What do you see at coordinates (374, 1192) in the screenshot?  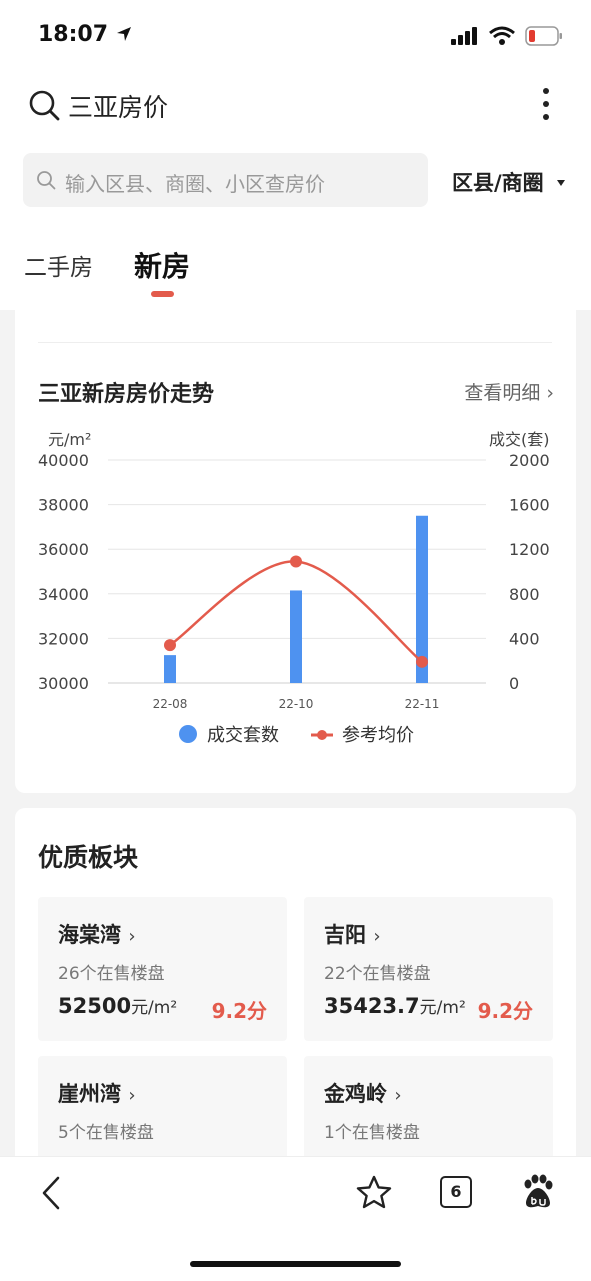 I see `star-favorite-icon` at bounding box center [374, 1192].